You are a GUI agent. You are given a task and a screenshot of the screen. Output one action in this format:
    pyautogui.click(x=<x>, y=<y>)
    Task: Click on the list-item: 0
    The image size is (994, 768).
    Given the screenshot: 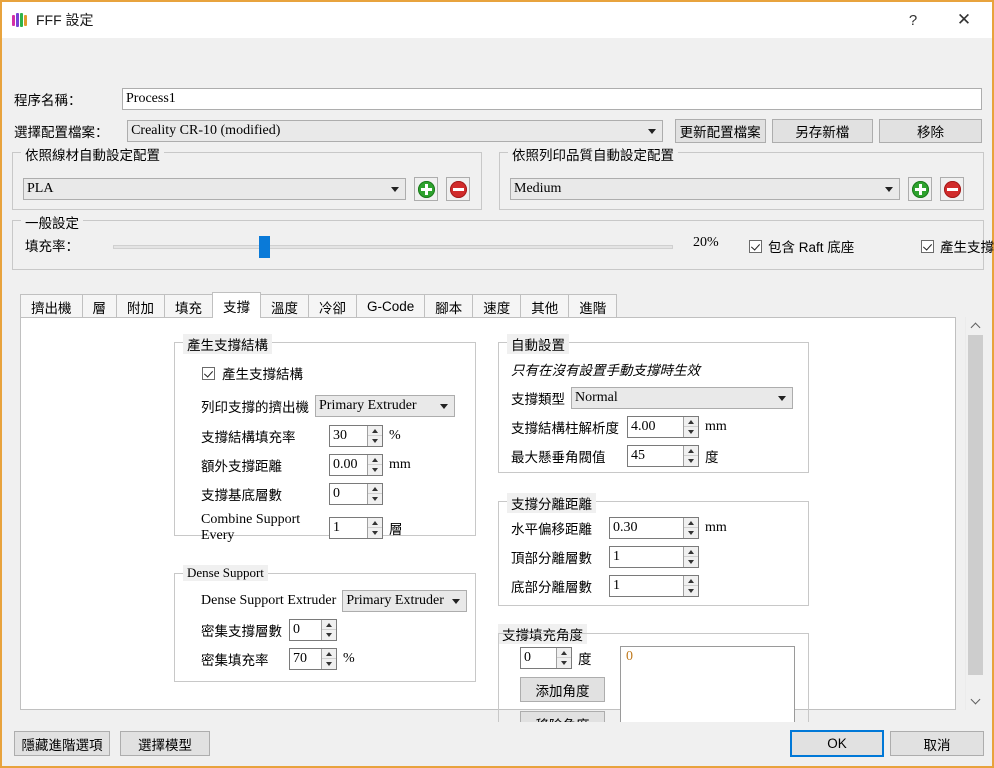 What is the action you would take?
    pyautogui.click(x=707, y=657)
    